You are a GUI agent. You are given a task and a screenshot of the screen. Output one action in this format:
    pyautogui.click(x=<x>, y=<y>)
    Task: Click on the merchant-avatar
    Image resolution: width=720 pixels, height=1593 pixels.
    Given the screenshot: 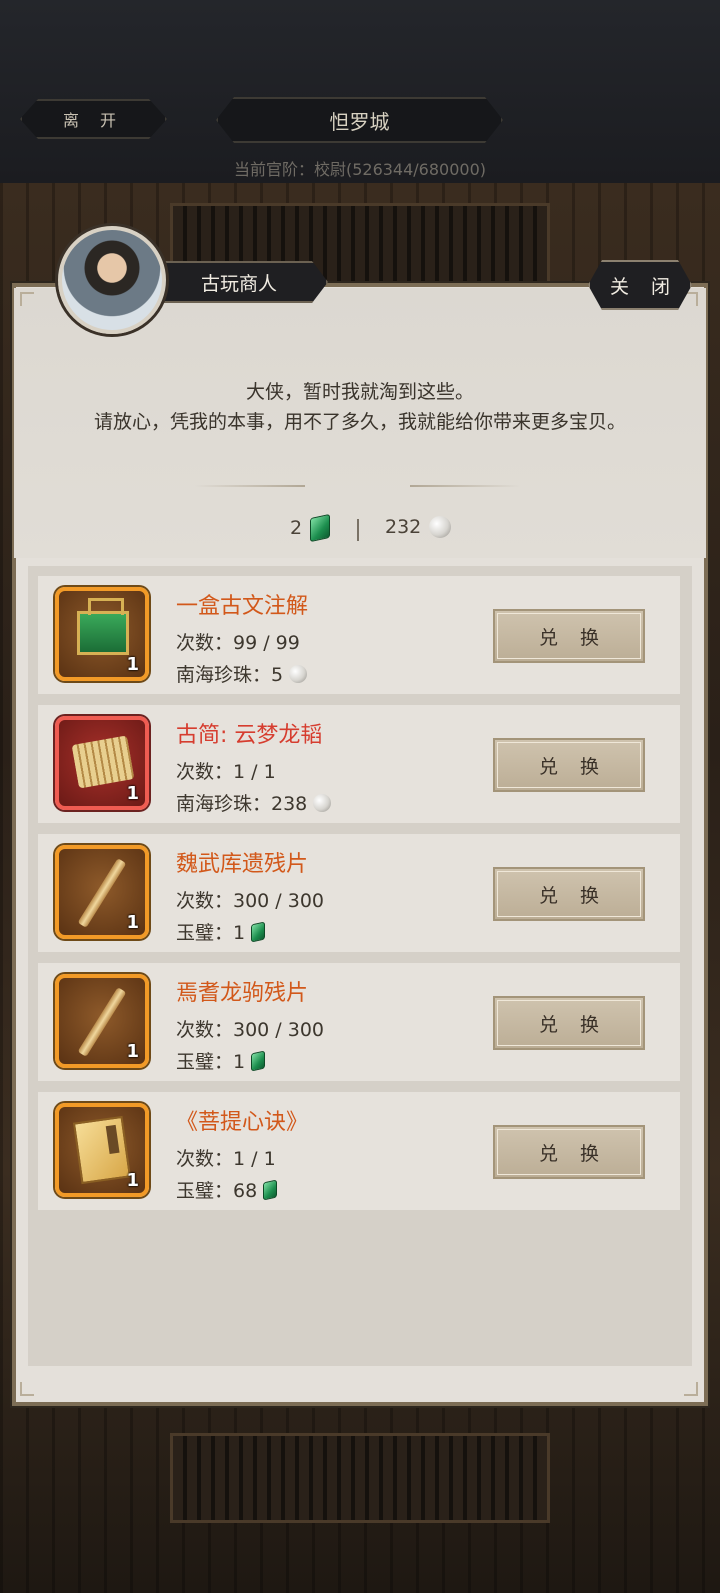 What is the action you would take?
    pyautogui.click(x=112, y=280)
    